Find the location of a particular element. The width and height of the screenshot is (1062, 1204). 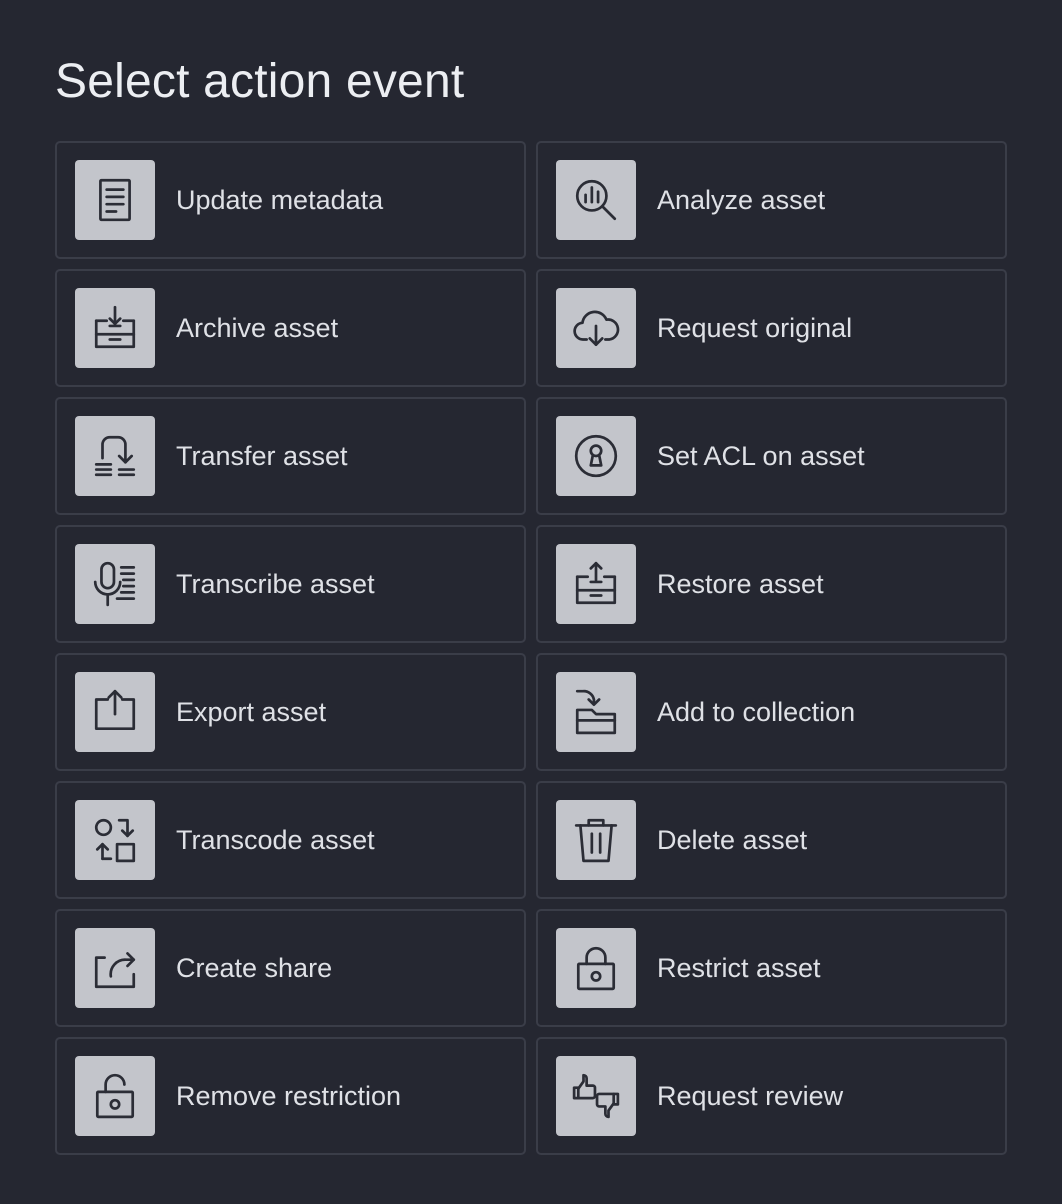

lock-icon is located at coordinates (596, 968).